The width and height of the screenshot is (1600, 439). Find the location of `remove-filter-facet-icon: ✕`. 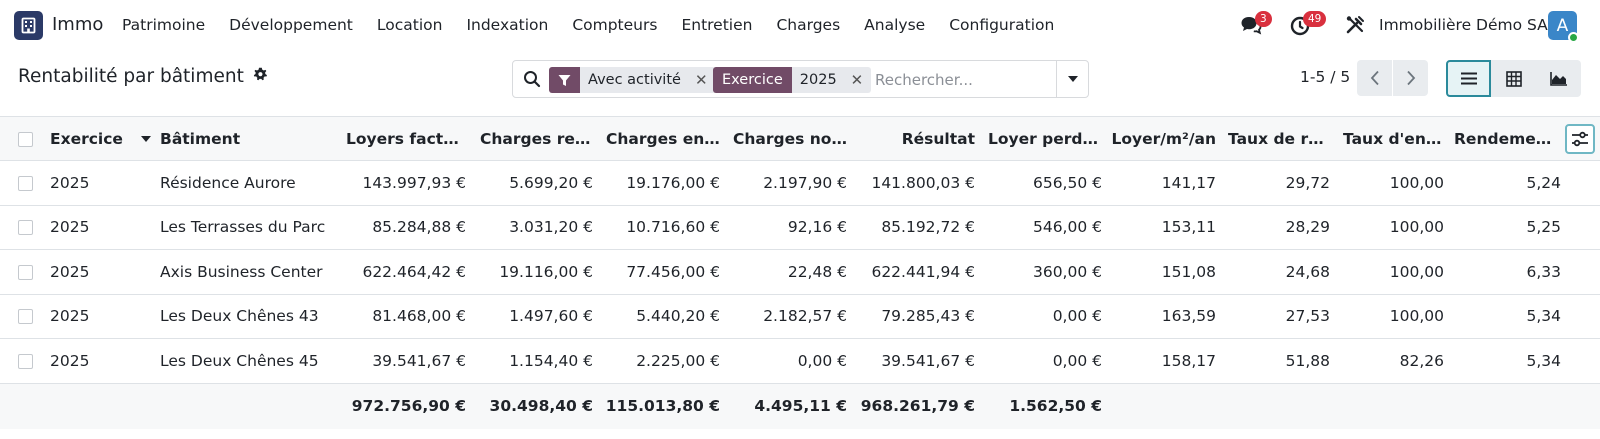

remove-filter-facet-icon: ✕ is located at coordinates (702, 80).